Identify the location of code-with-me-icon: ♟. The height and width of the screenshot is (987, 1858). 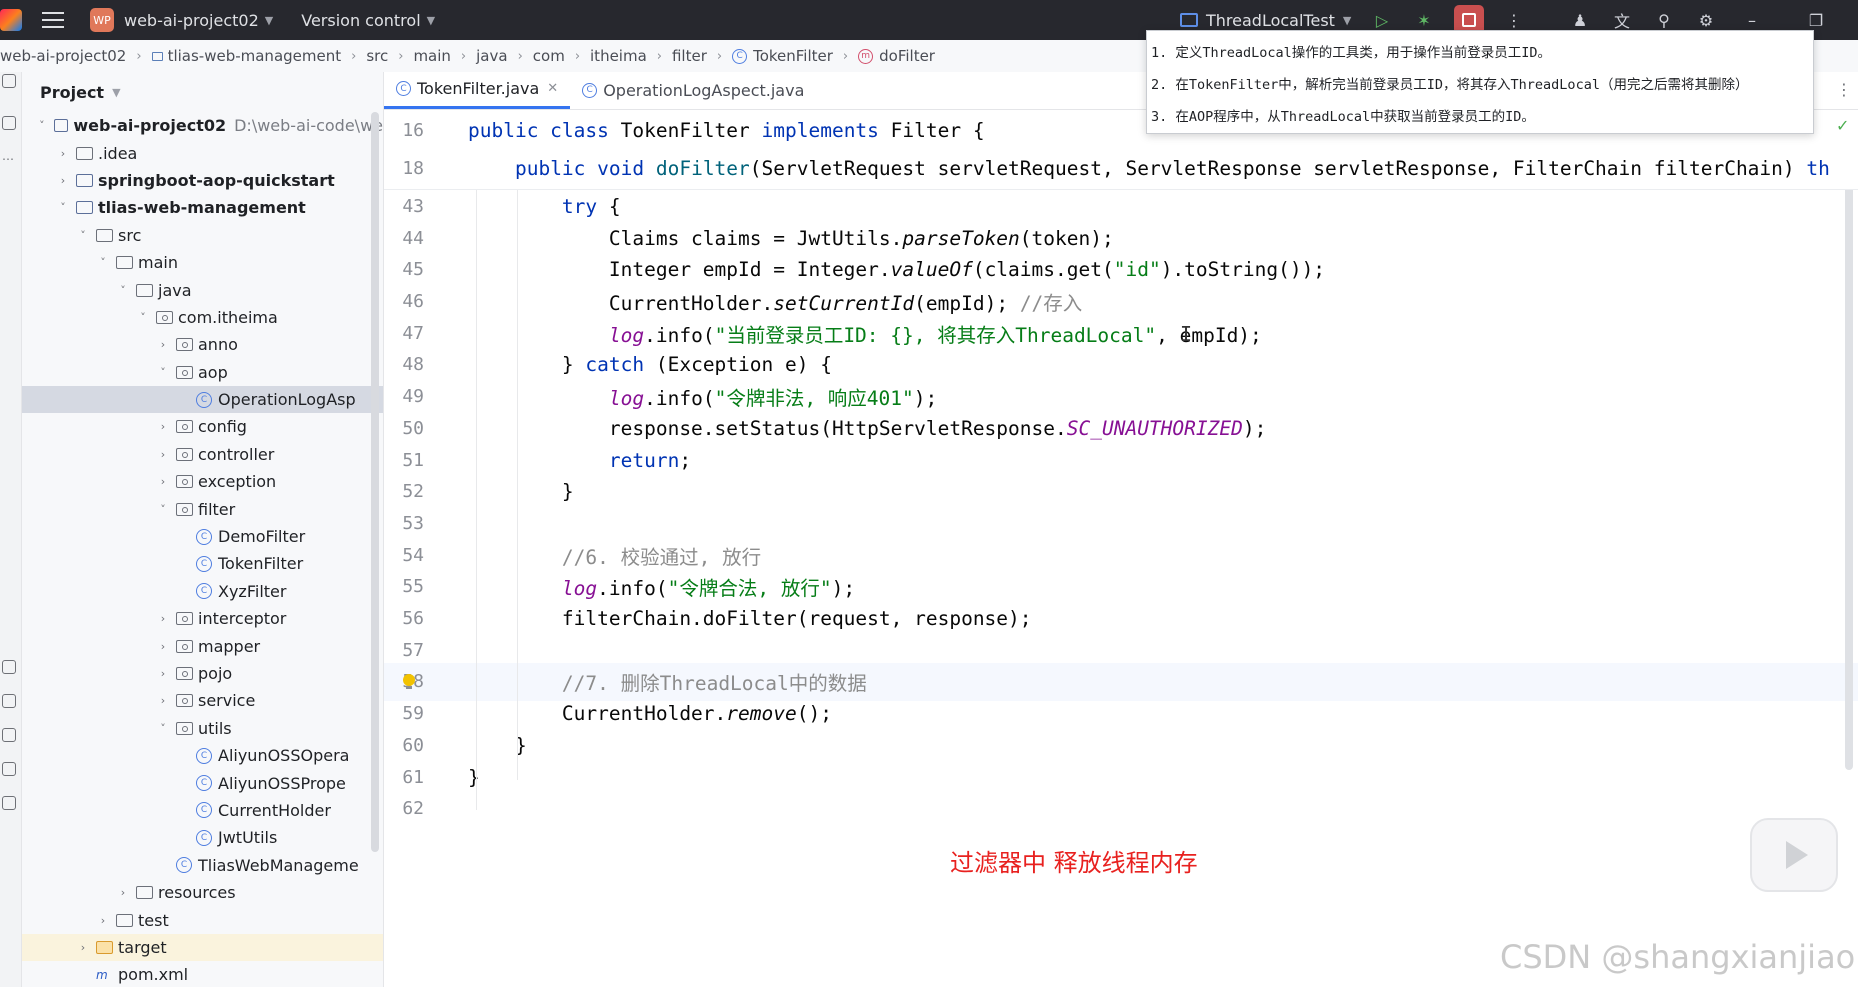
(1580, 20).